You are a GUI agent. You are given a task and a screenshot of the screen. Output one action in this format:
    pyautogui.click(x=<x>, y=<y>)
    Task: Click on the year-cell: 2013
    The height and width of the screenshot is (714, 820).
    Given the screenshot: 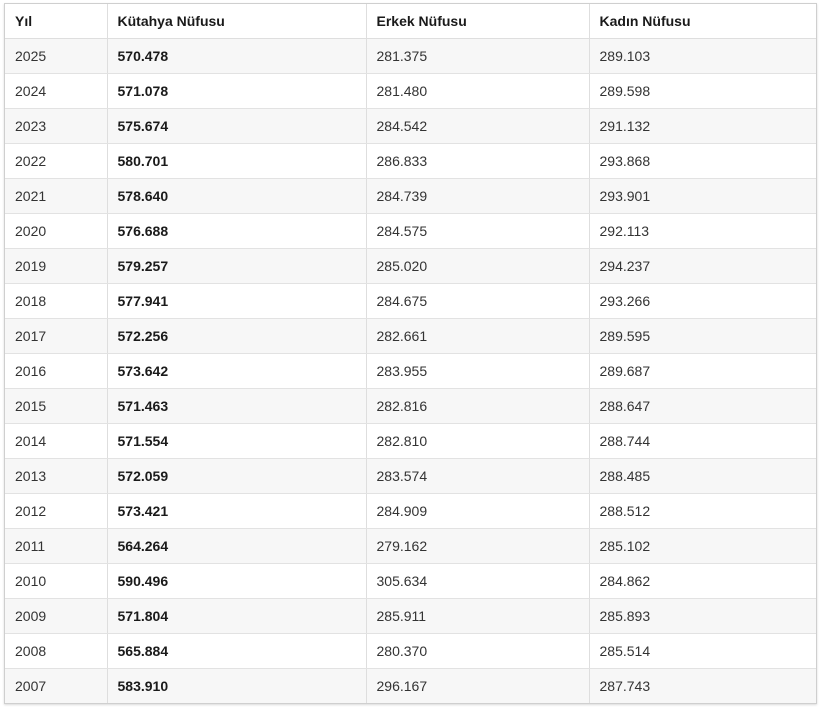 What is the action you would take?
    pyautogui.click(x=56, y=476)
    